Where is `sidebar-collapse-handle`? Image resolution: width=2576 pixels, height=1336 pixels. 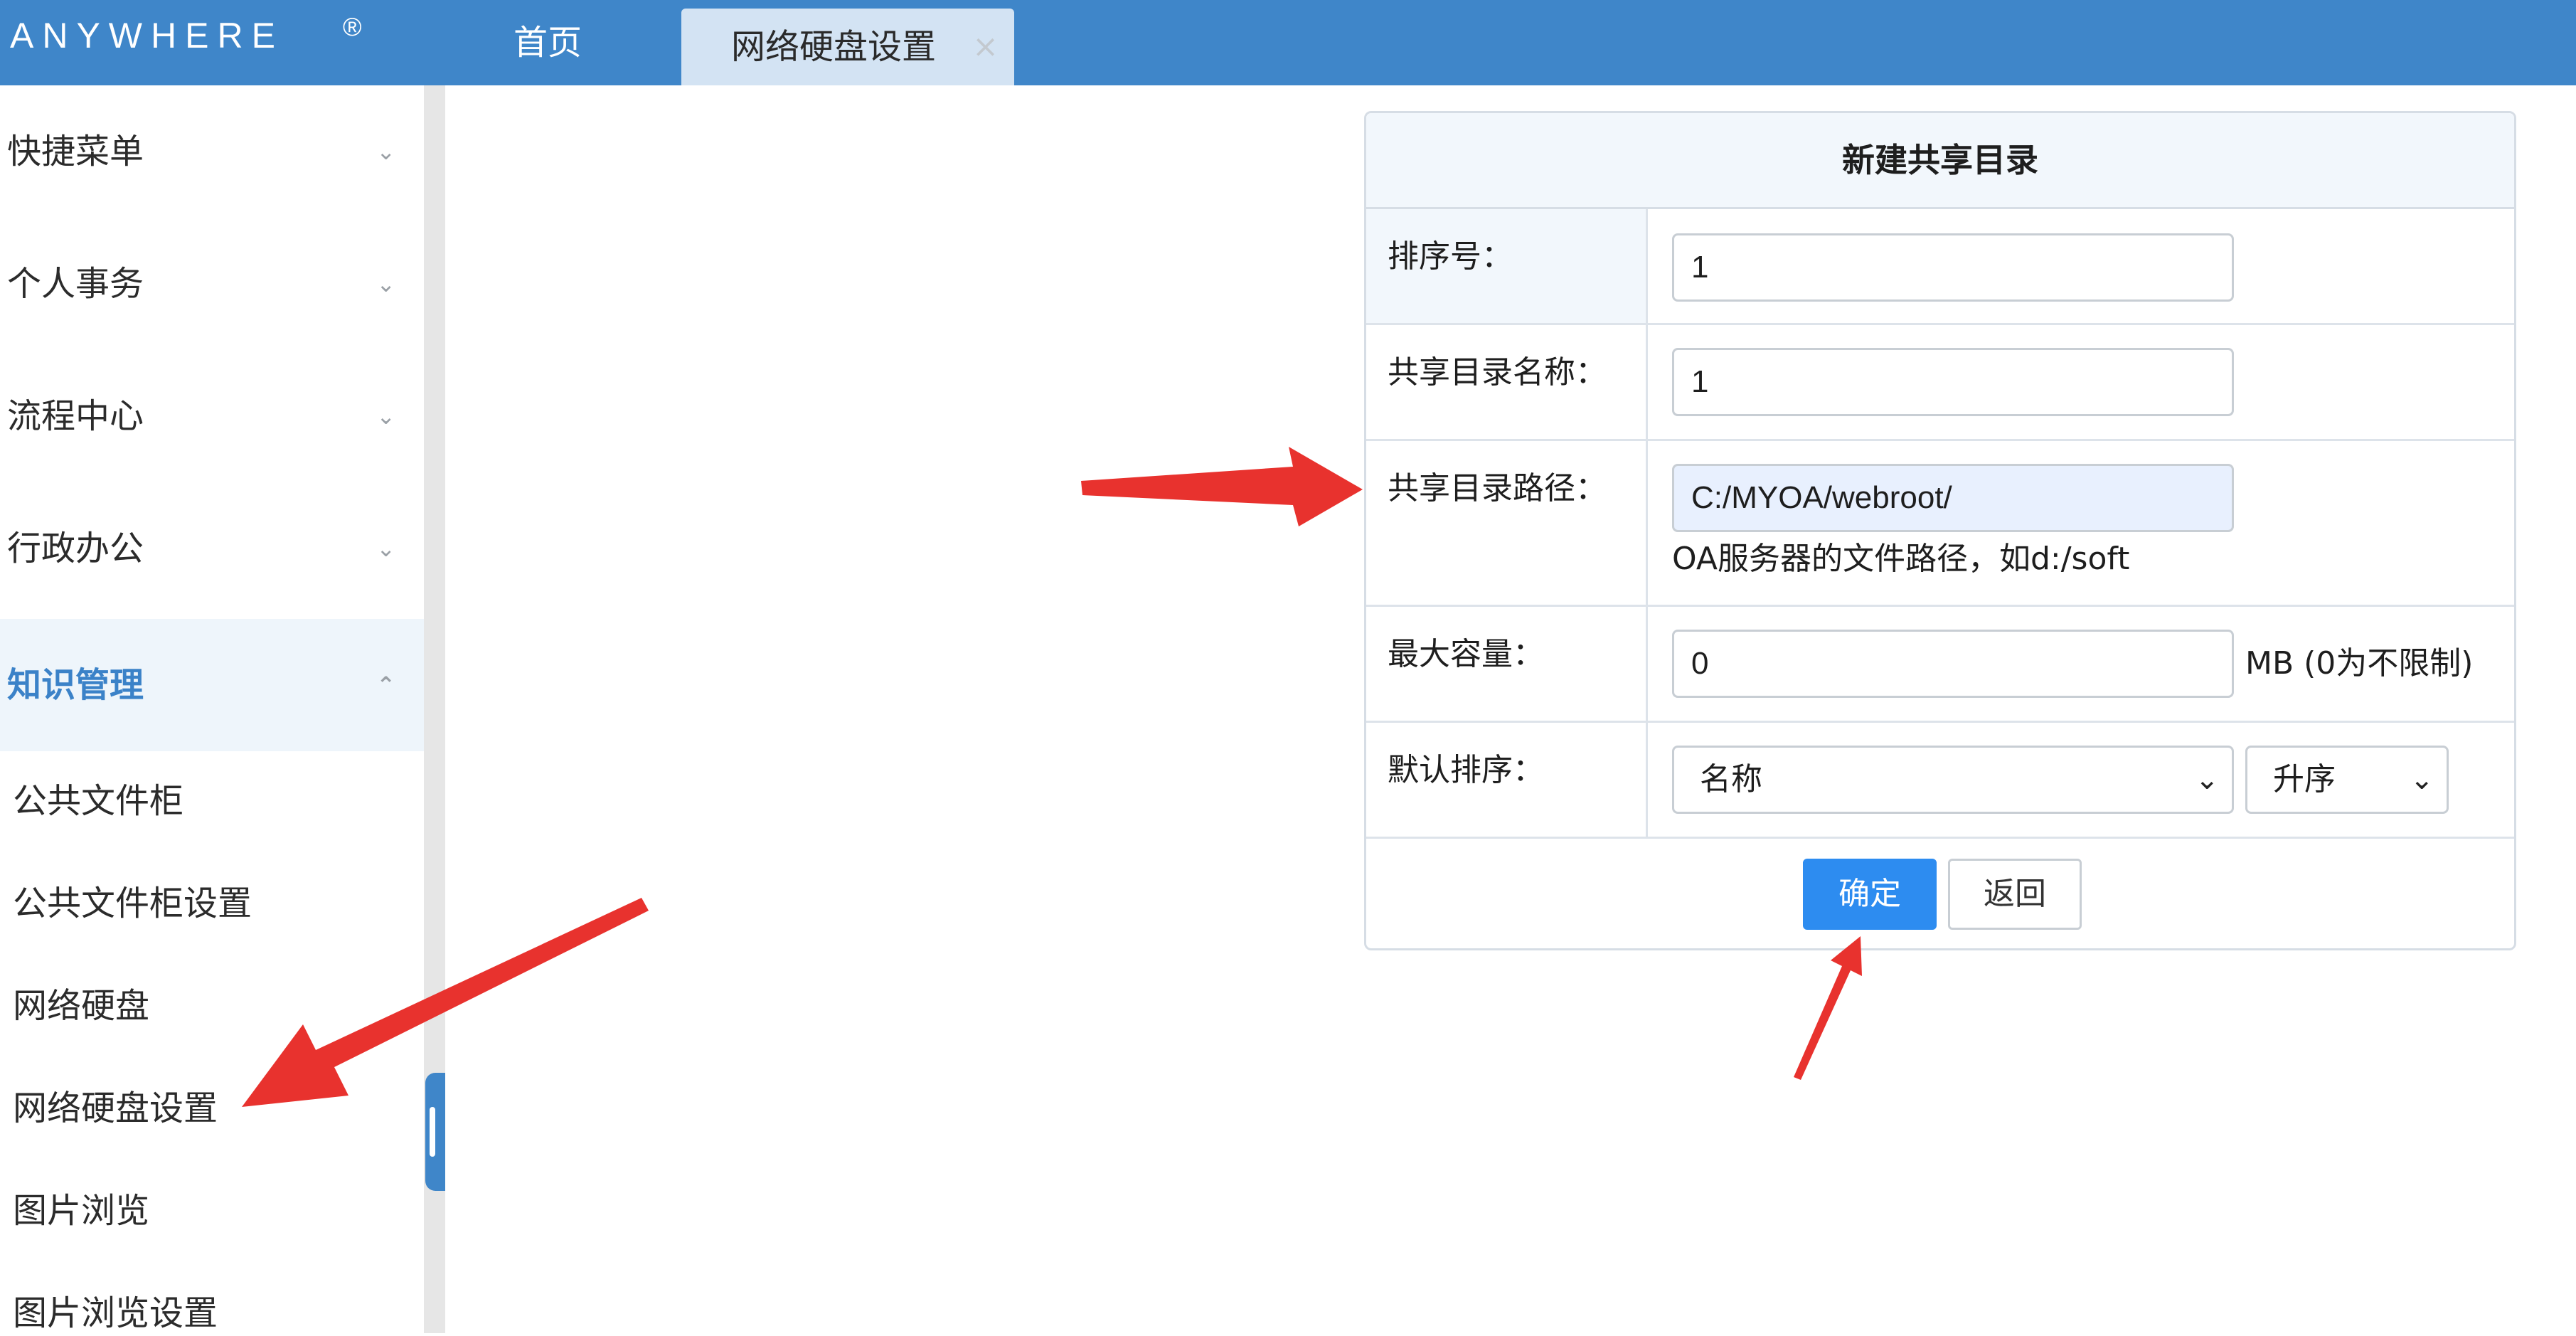 sidebar-collapse-handle is located at coordinates (435, 1132).